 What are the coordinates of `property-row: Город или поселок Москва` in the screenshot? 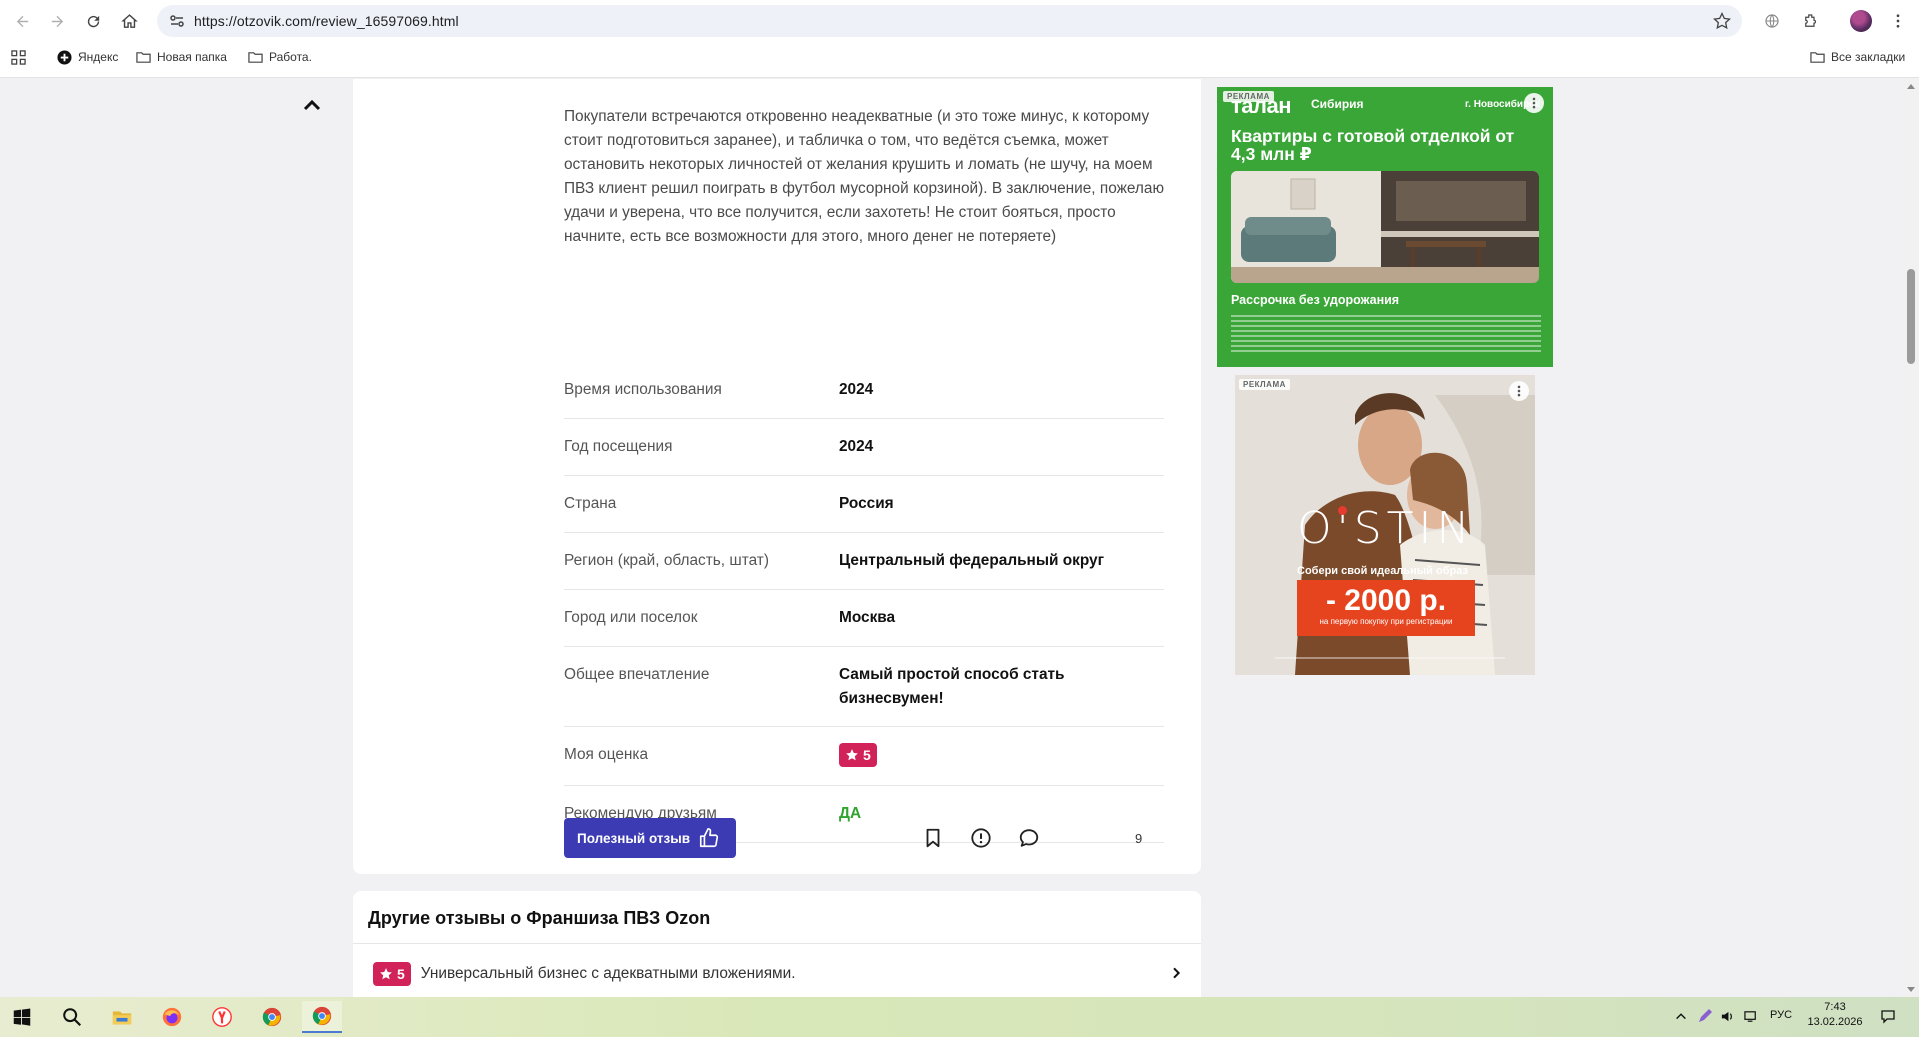 It's located at (864, 618).